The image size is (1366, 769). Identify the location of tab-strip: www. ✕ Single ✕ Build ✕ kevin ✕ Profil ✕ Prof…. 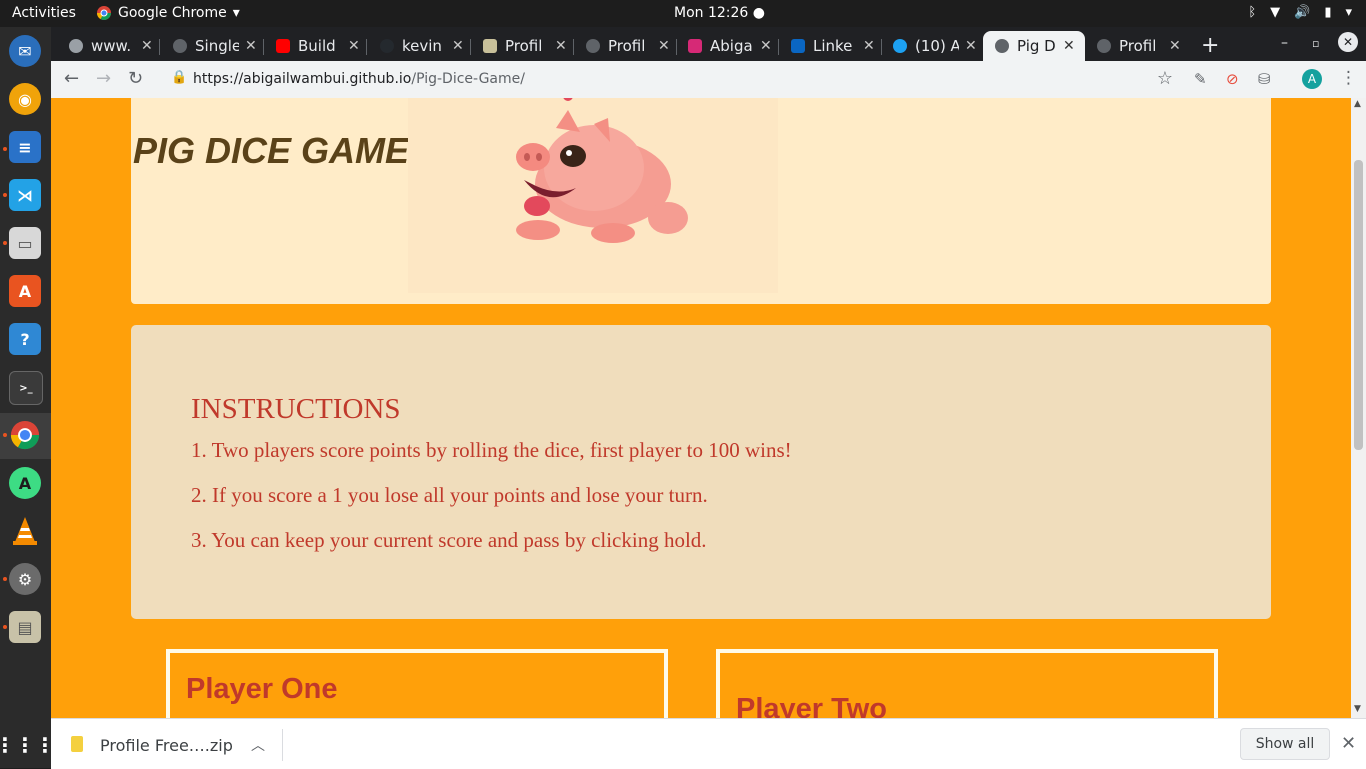
(708, 44).